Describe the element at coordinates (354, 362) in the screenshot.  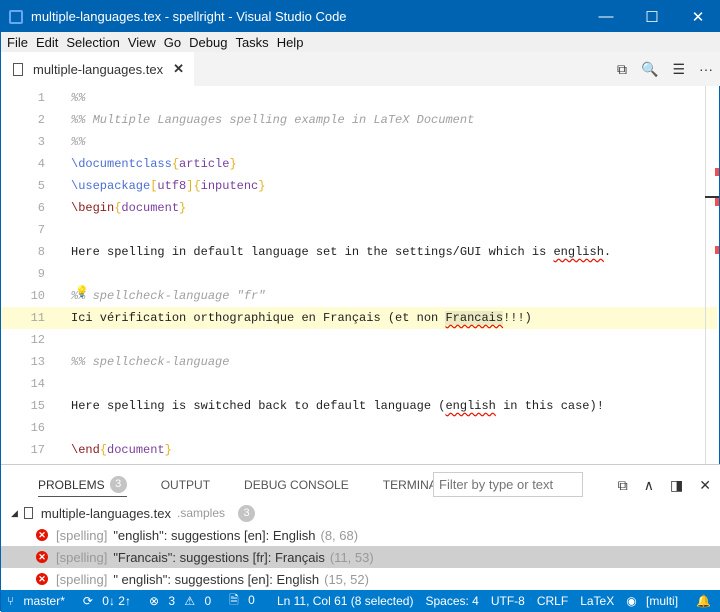
I see `code-line: 13 %% spellcheck-language` at that location.